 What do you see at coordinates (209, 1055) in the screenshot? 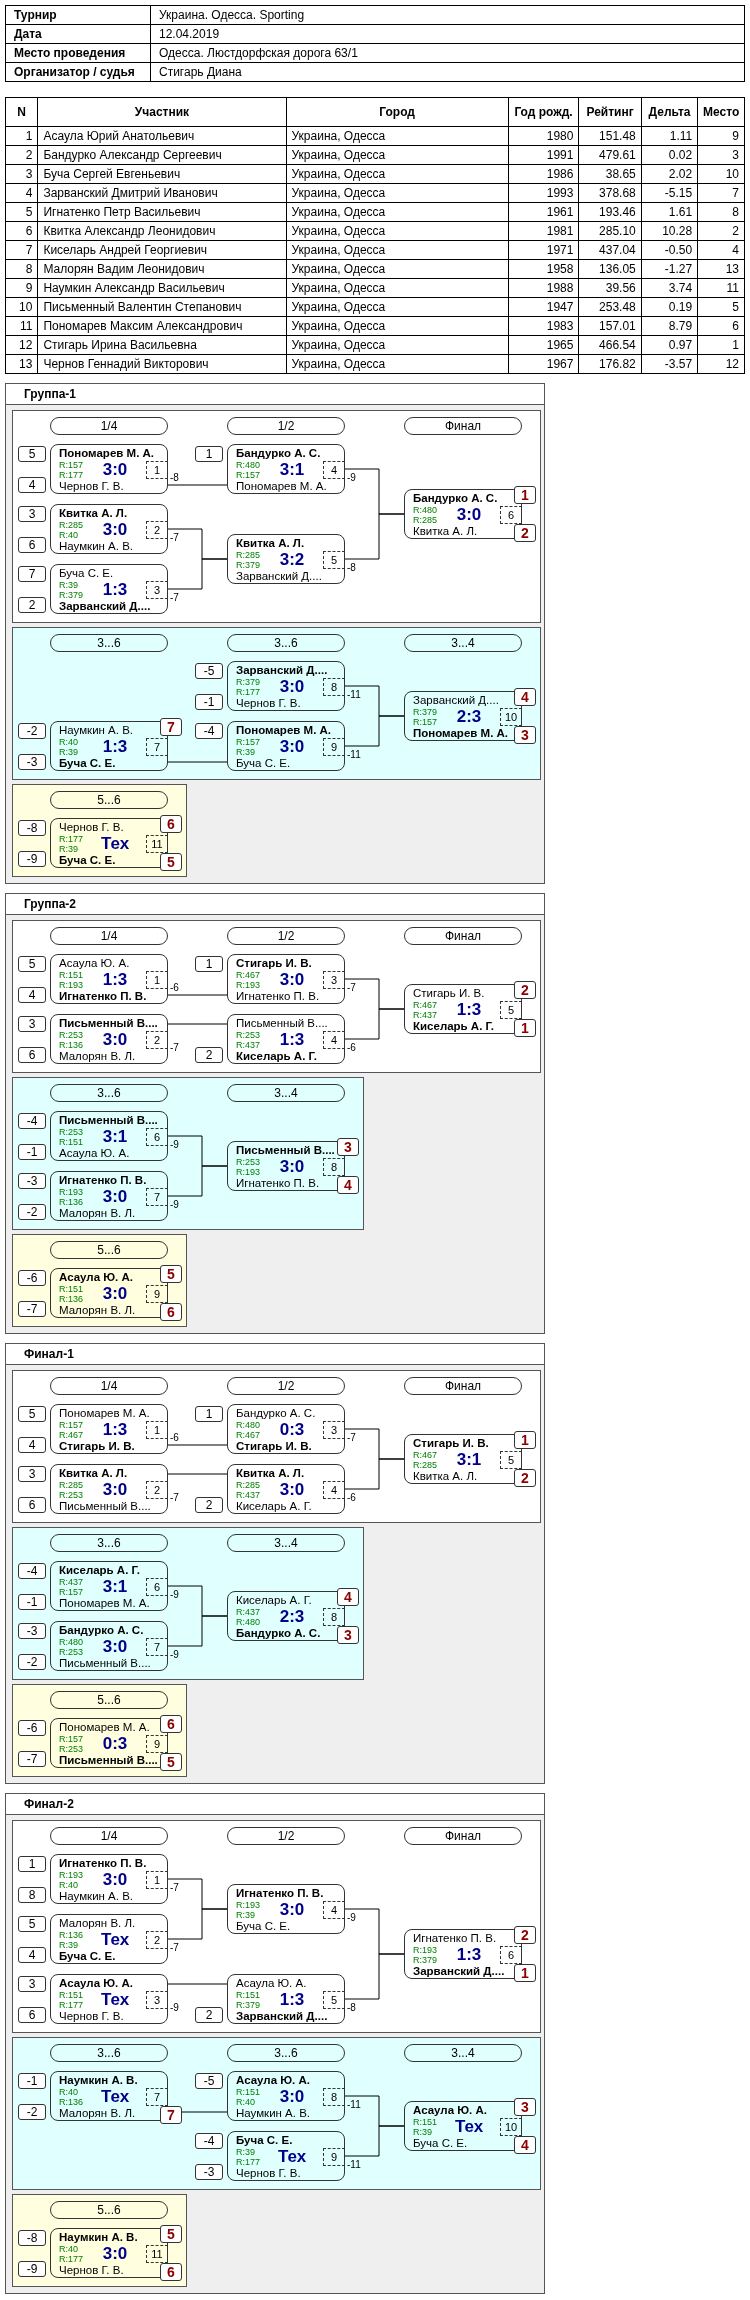
I see `seed-number: 2` at bounding box center [209, 1055].